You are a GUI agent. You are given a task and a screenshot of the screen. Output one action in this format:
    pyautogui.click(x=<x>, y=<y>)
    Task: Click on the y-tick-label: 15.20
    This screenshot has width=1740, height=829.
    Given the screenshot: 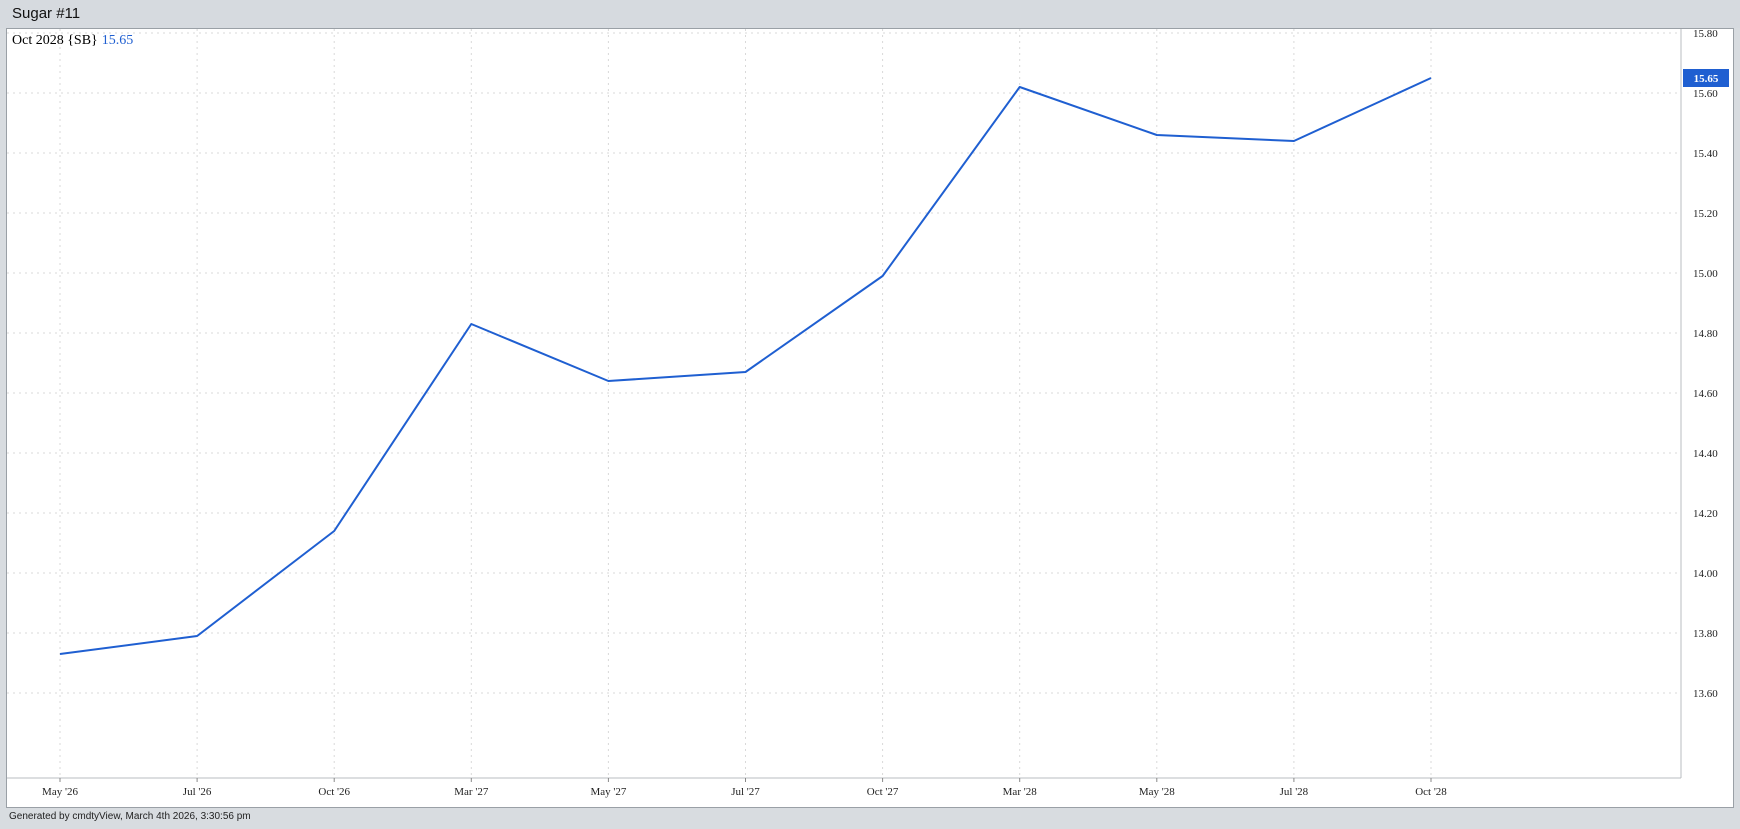 What is the action you would take?
    pyautogui.click(x=1705, y=214)
    